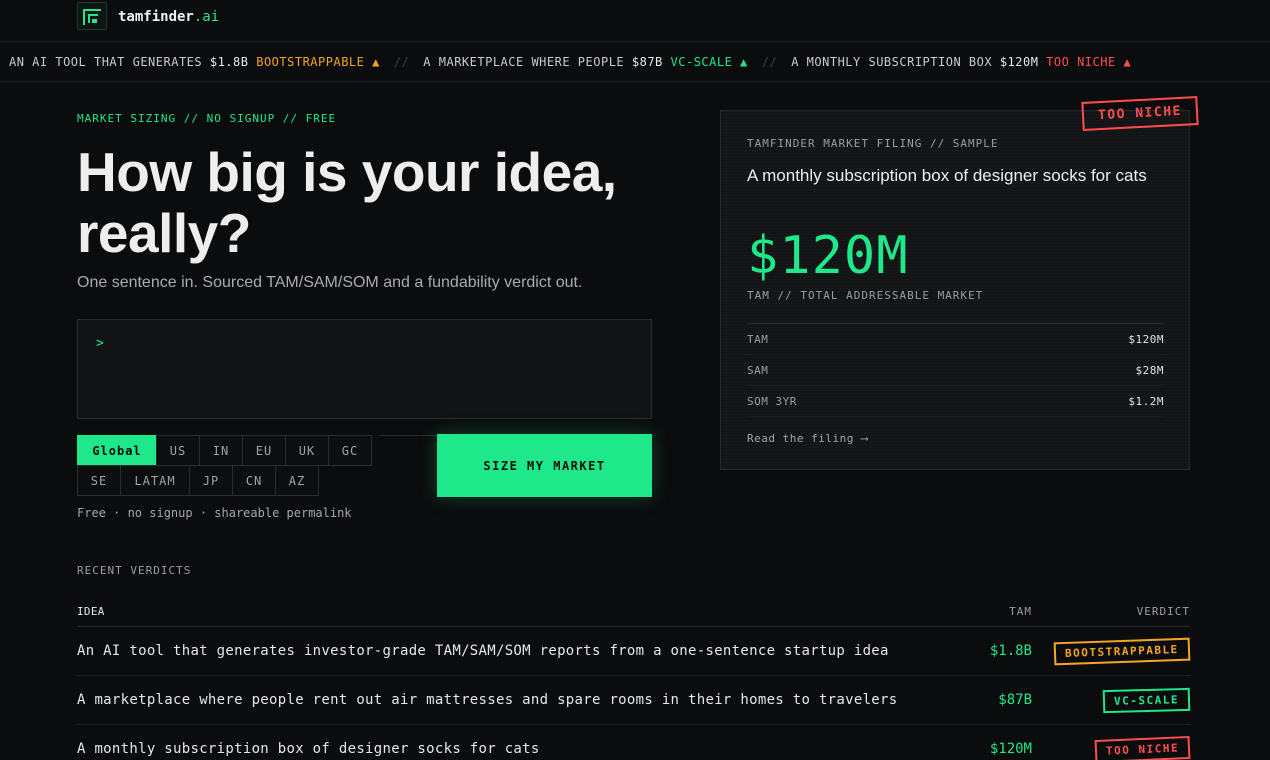  Describe the element at coordinates (892, 62) in the screenshot. I see `ticker-text: A MONTHLY SUBSCRIPTION BOX` at that location.